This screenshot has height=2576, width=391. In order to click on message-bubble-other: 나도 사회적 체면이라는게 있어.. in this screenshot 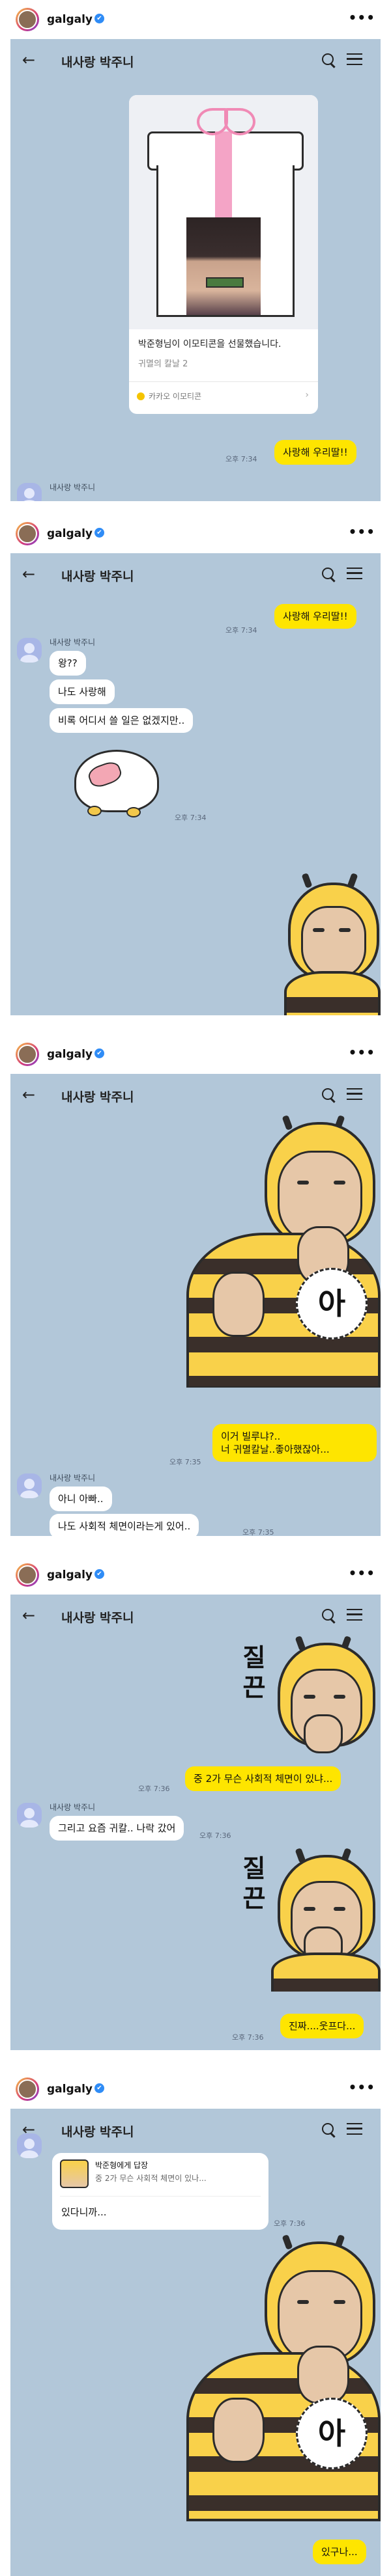, I will do `click(124, 1525)`.